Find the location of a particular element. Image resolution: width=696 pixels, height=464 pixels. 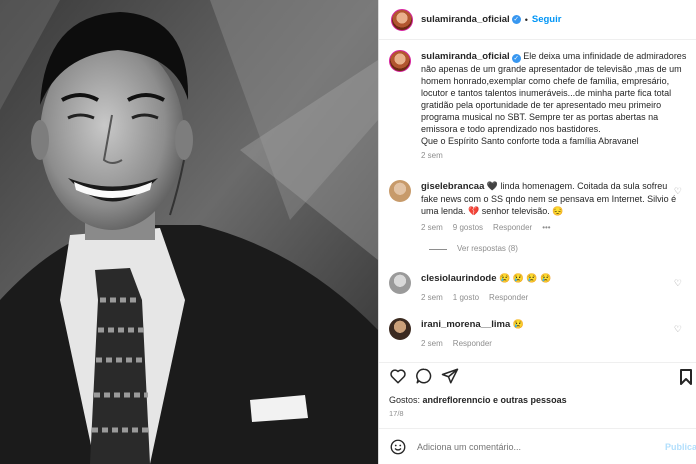

comment-input is located at coordinates (537, 446).